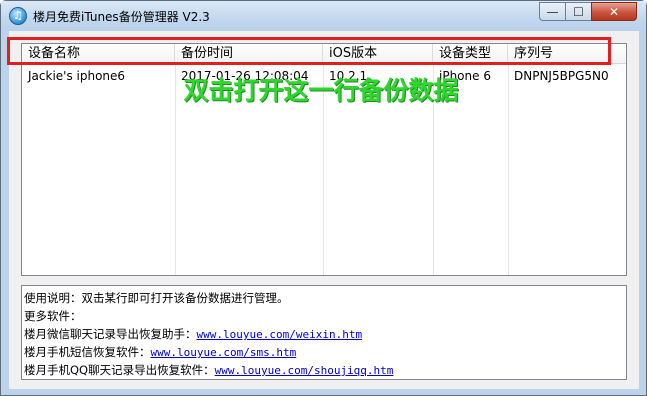 The image size is (647, 396). I want to click on usage-text: 使用说明：双击某行即可打开该备份数据进行管理。, so click(156, 298).